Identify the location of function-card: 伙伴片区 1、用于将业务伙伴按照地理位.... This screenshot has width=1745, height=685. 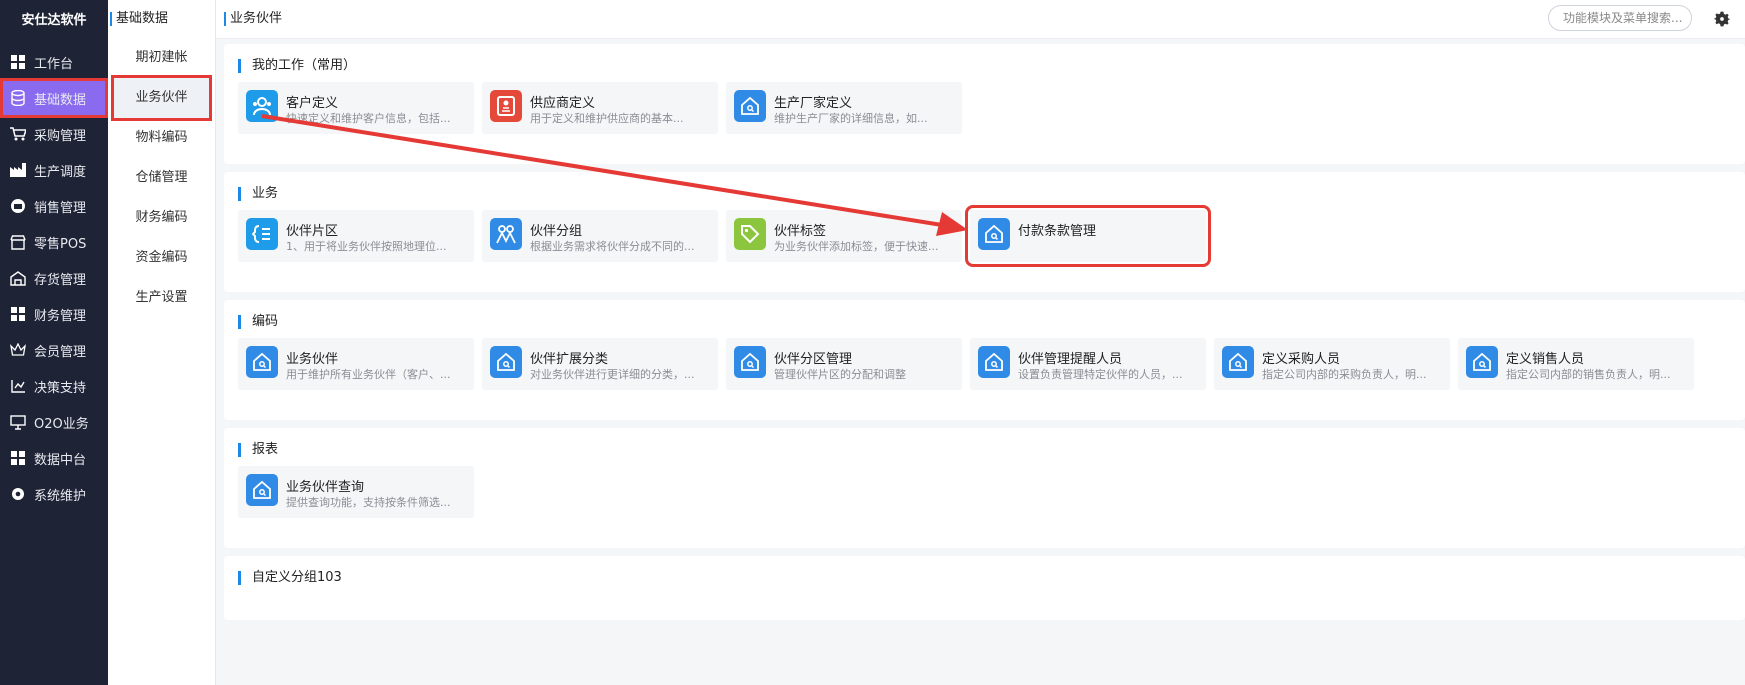
(356, 236).